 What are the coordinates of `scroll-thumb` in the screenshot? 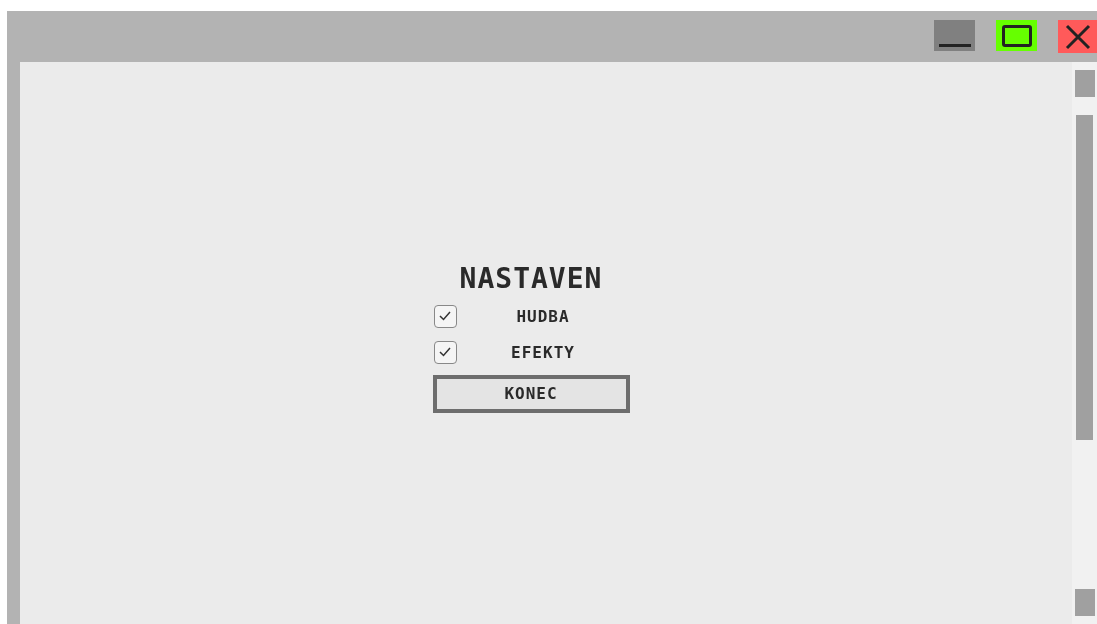 It's located at (1084, 277).